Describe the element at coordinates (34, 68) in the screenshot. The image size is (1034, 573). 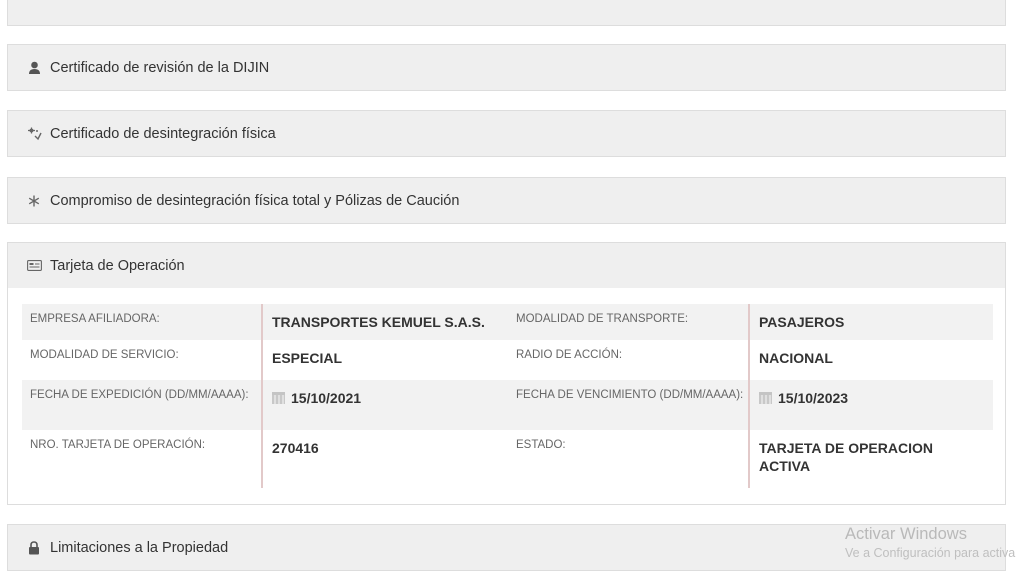
I see `user-icon` at that location.